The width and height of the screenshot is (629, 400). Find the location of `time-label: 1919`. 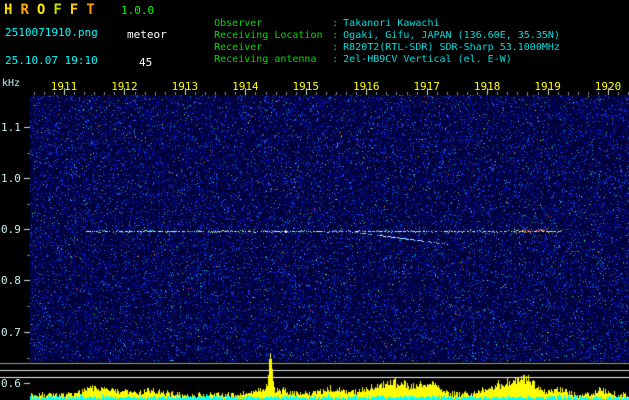

time-label: 1919 is located at coordinates (547, 86).